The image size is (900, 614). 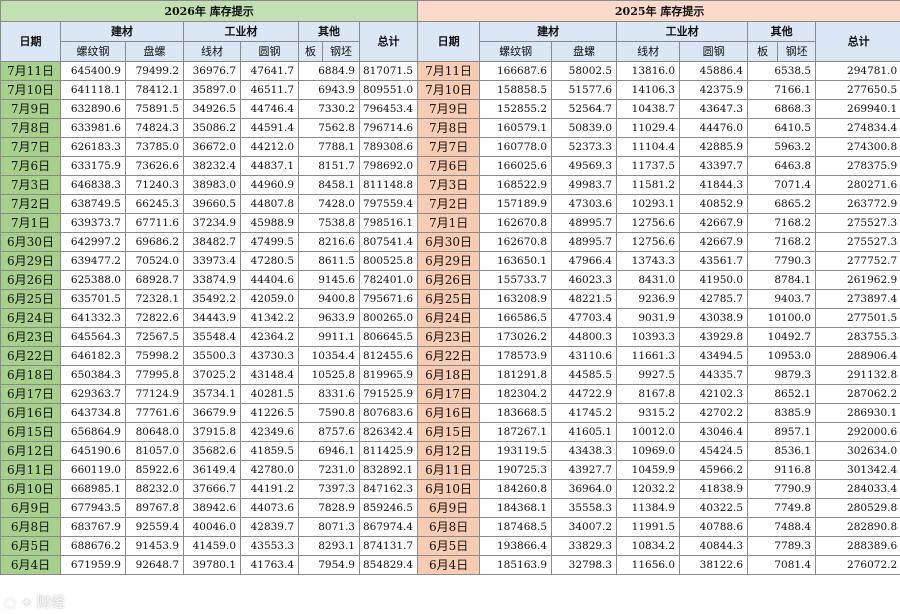 I want to click on value-cell: 80648.0, so click(x=154, y=432).